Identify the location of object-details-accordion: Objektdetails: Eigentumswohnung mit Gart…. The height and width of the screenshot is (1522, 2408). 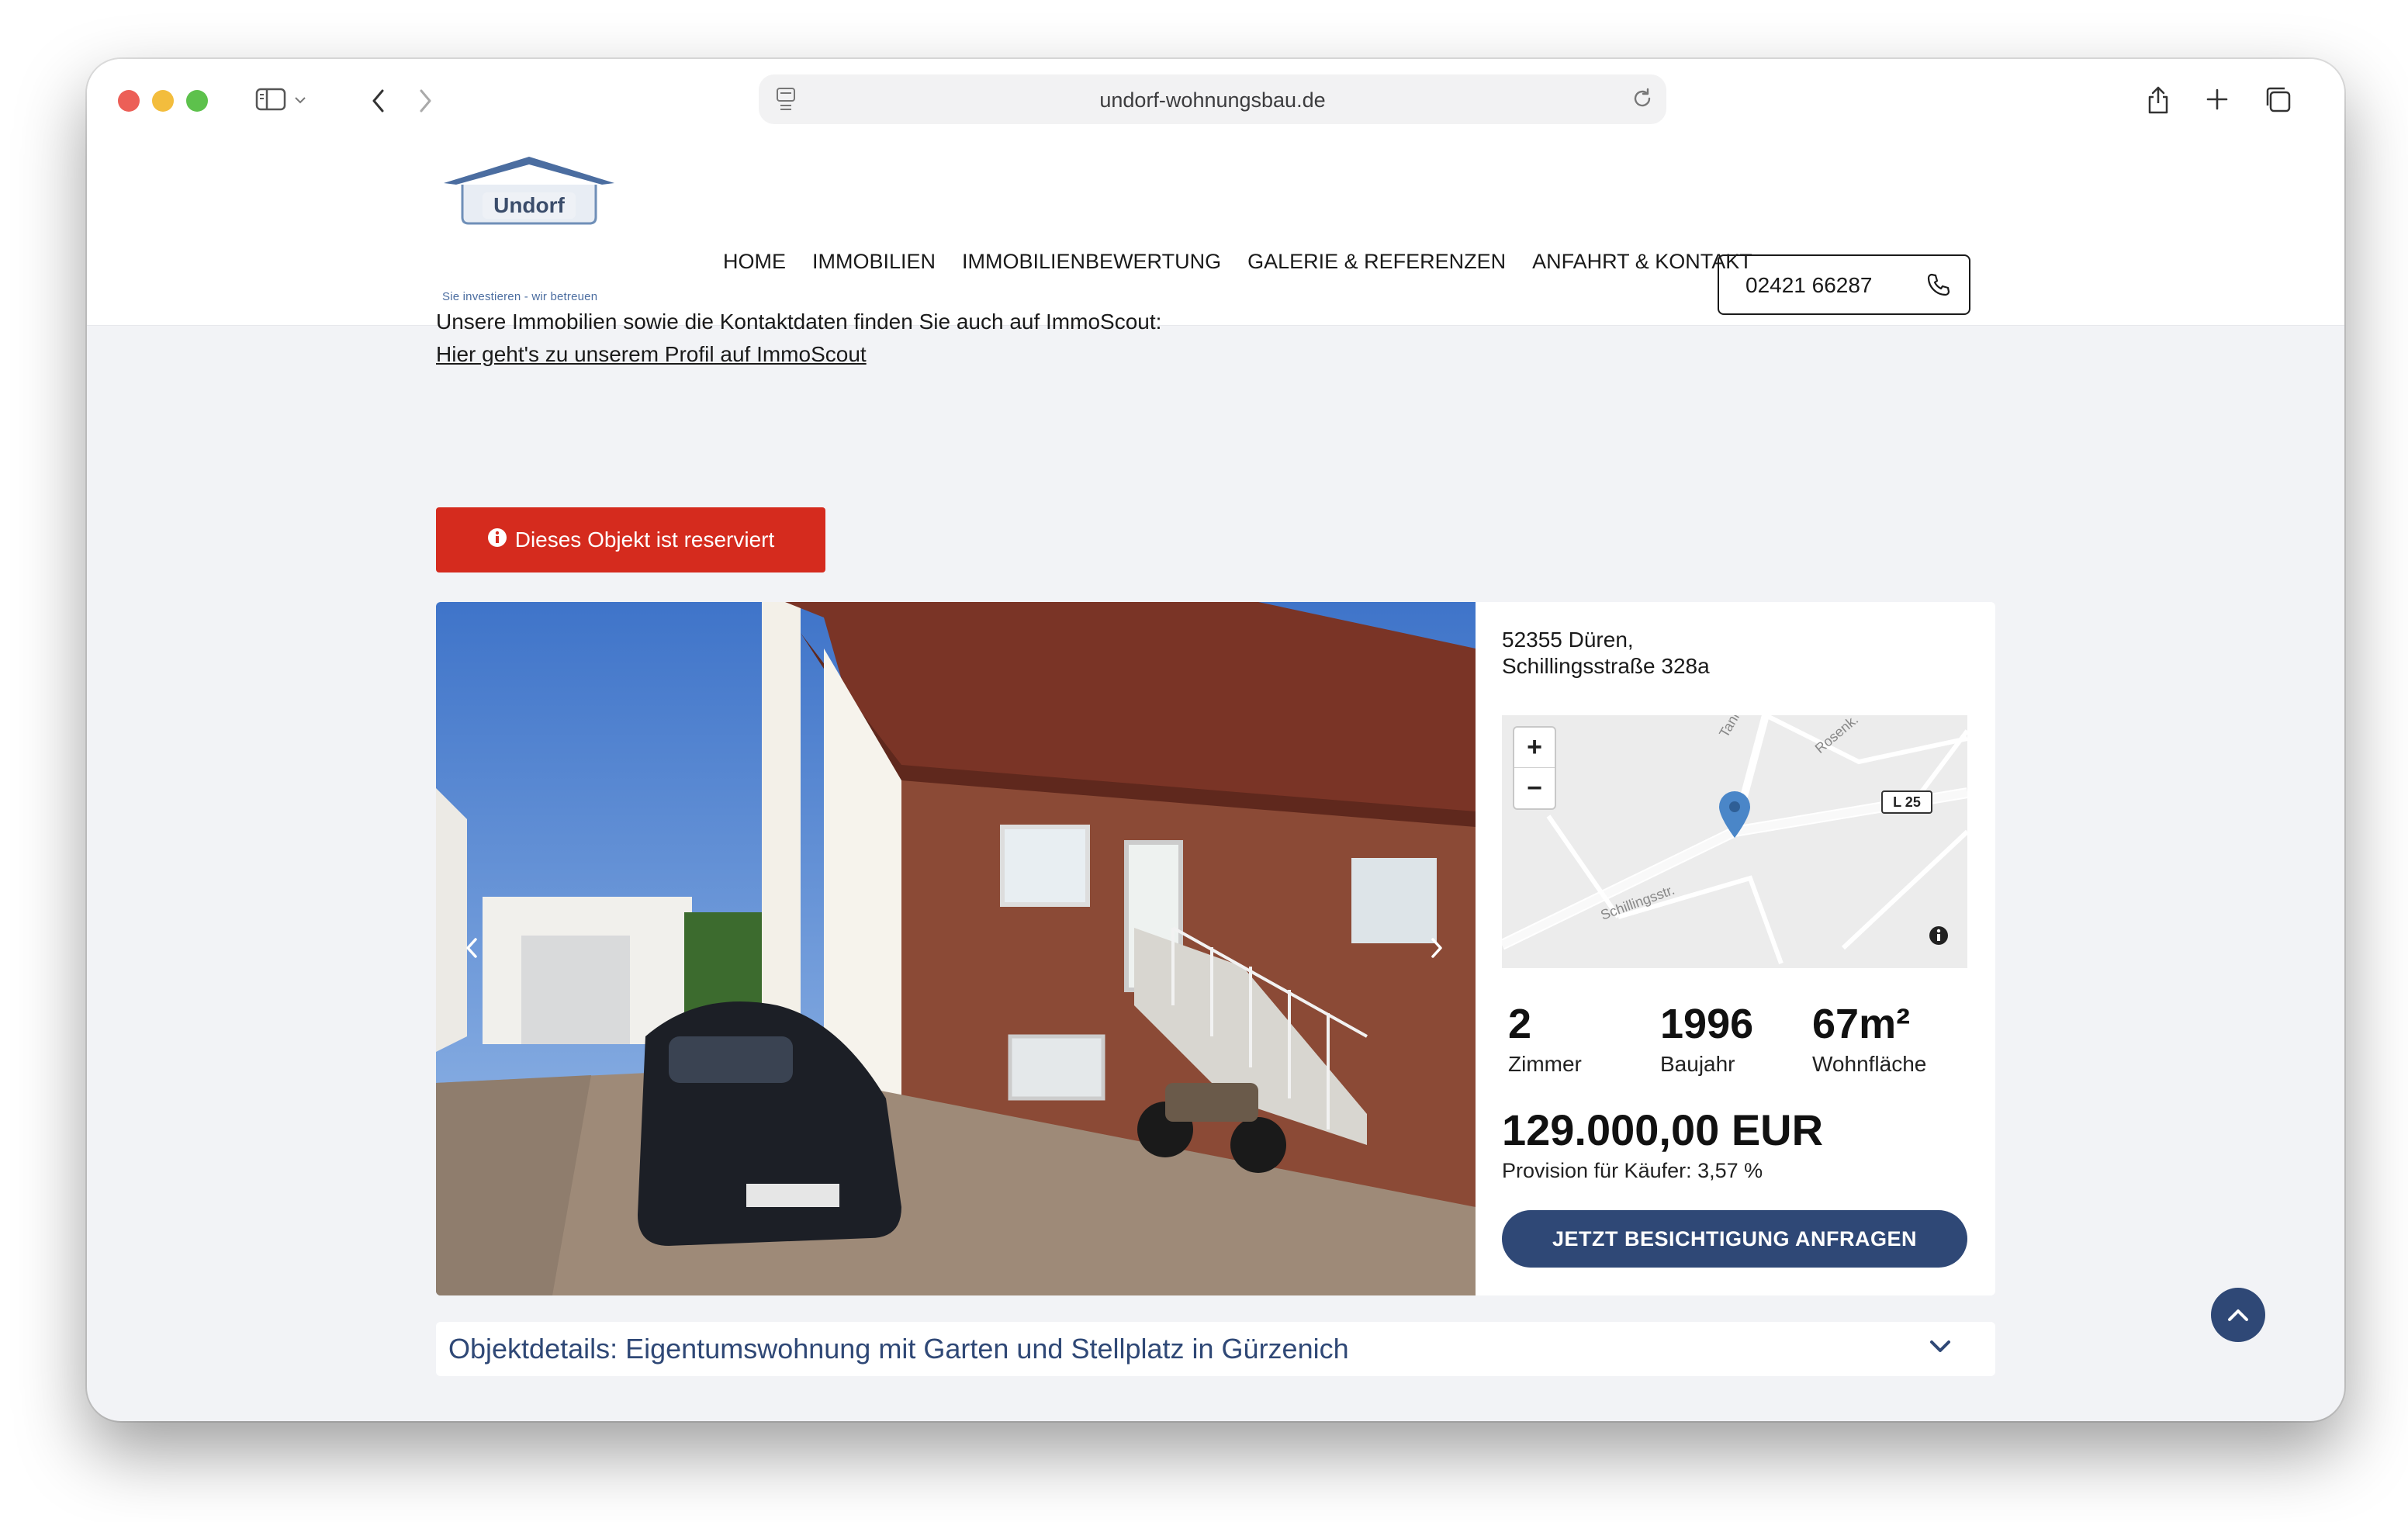
(1215, 1349).